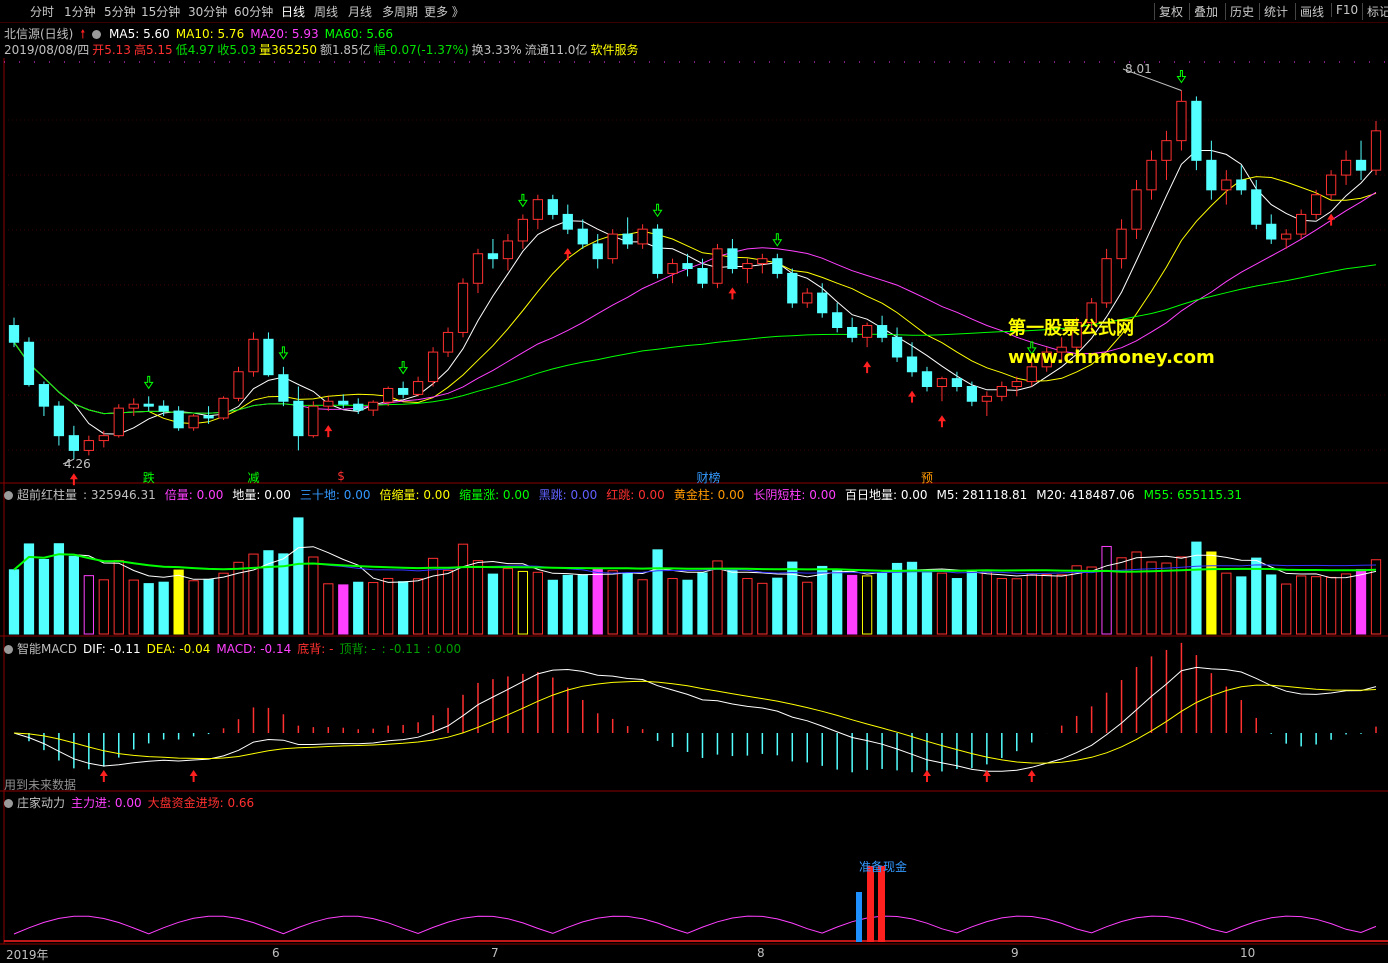 Image resolution: width=1388 pixels, height=963 pixels. I want to click on header-value-5: : -0.11, so click(401, 649).